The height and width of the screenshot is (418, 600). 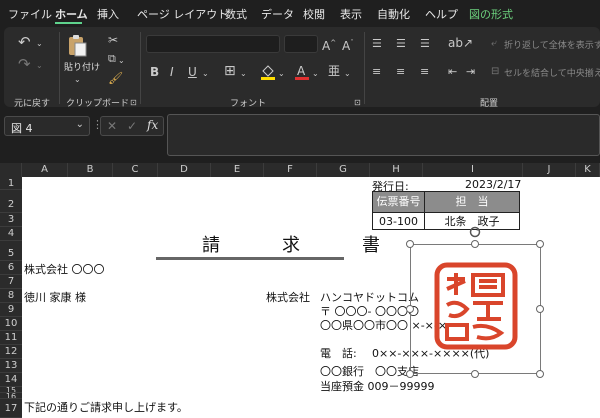 I want to click on column-header: B, so click(x=90, y=170).